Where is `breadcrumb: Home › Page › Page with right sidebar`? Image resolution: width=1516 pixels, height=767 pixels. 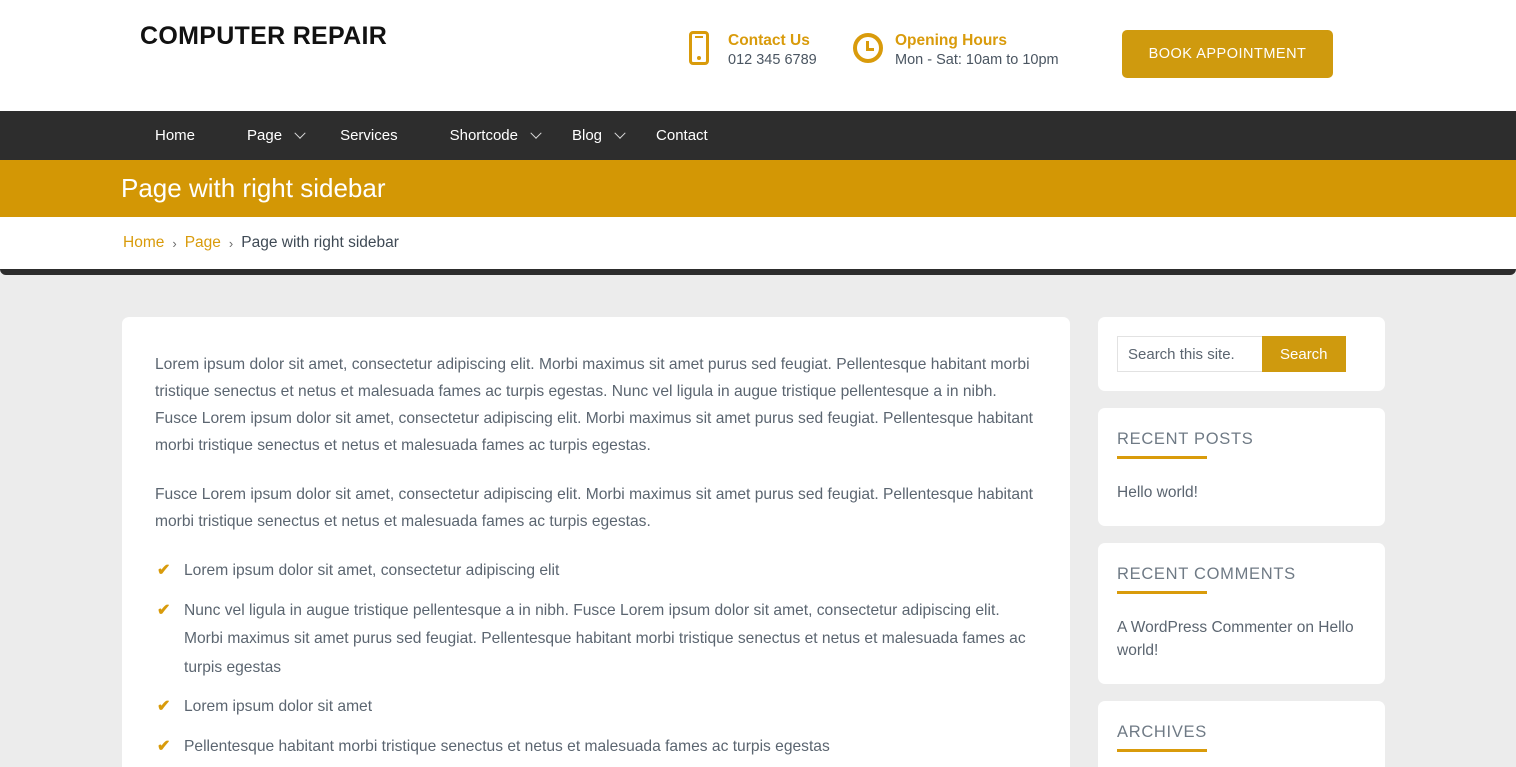 breadcrumb: Home › Page › Page with right sidebar is located at coordinates (758, 243).